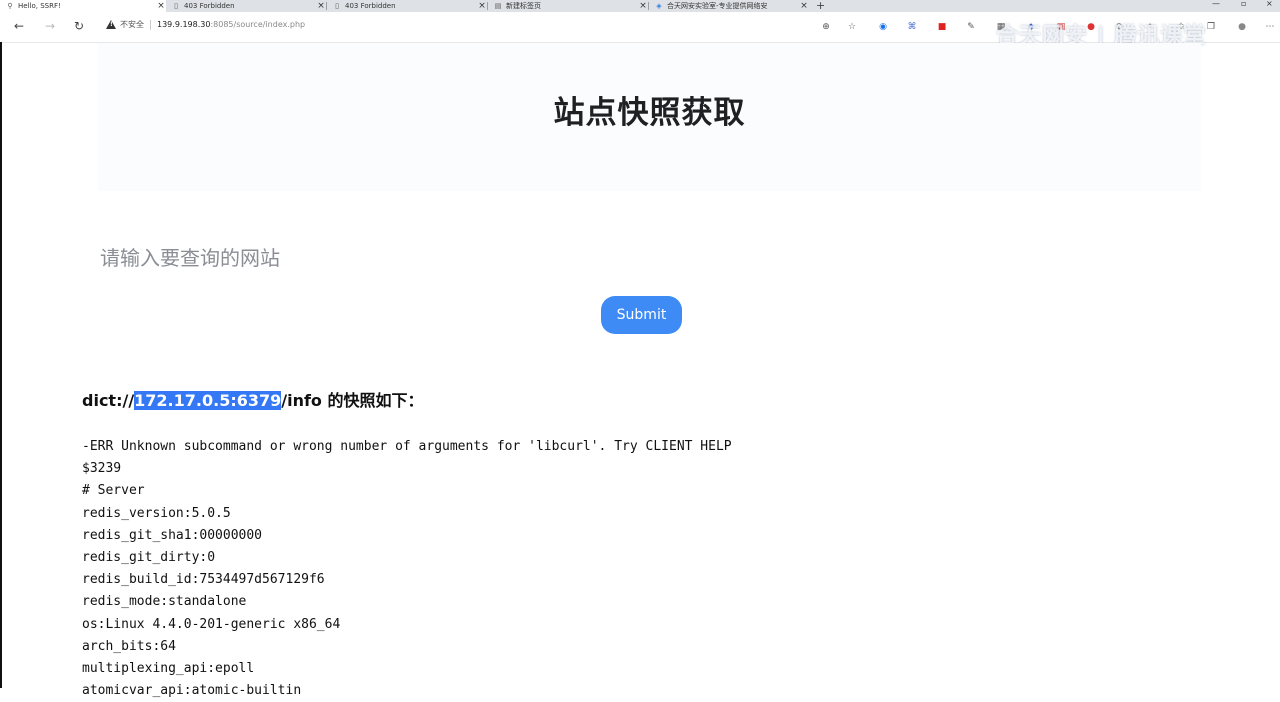 This screenshot has height=702, width=1280. What do you see at coordinates (192, 691) in the screenshot?
I see `output-line: atomicvar_api:atomic-builtin` at bounding box center [192, 691].